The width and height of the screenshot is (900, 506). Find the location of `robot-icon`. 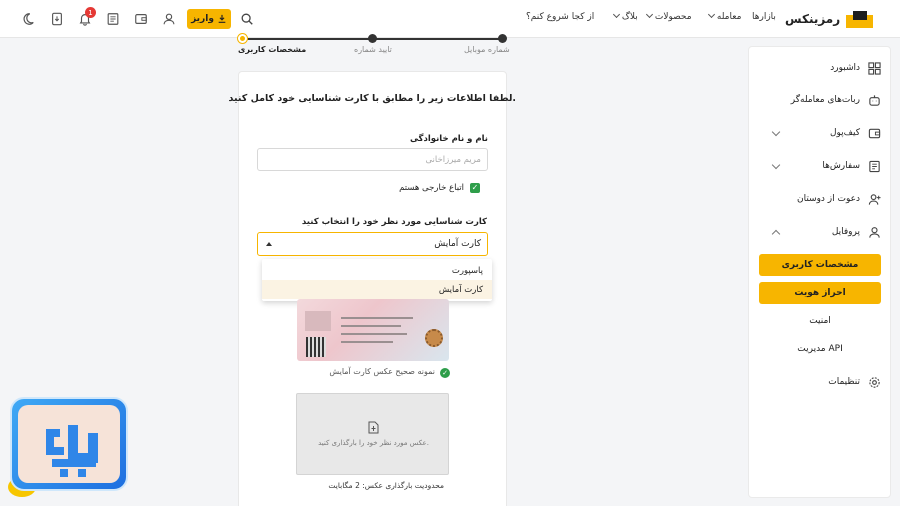

robot-icon is located at coordinates (874, 100).